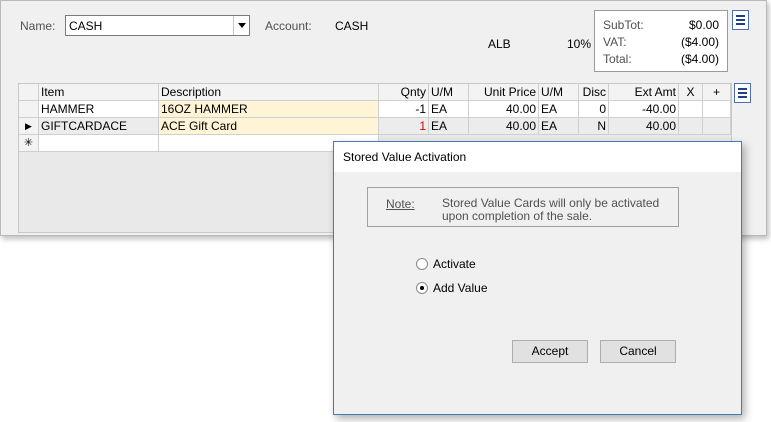 Image resolution: width=771 pixels, height=422 pixels. Describe the element at coordinates (404, 126) in the screenshot. I see `cell-qnty: 1` at that location.